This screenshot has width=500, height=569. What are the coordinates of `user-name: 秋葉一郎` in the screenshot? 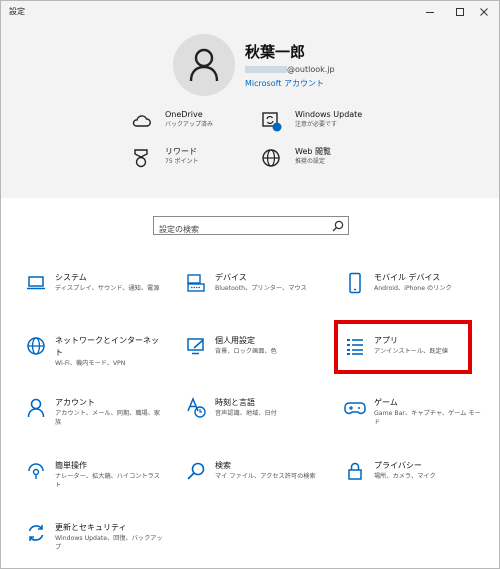 It's located at (275, 52).